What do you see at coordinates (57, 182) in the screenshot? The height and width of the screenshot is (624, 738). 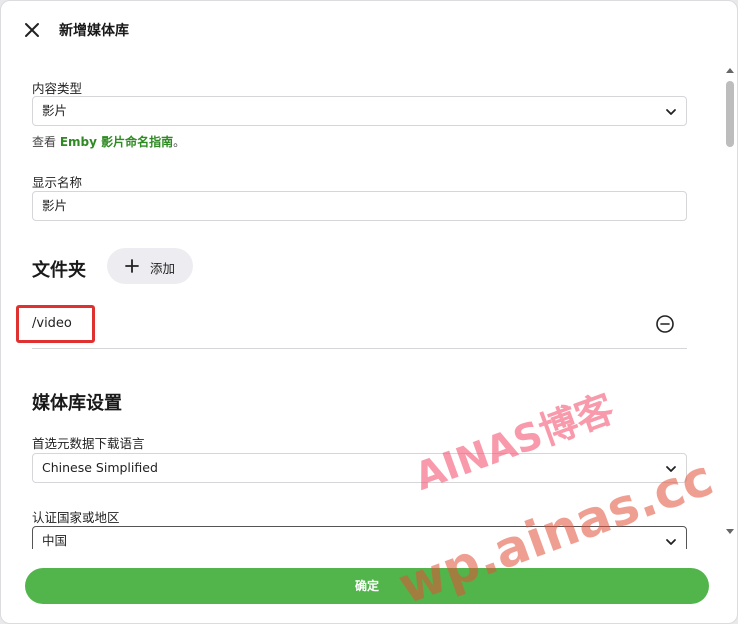 I see `display-name-label: 显示名称` at bounding box center [57, 182].